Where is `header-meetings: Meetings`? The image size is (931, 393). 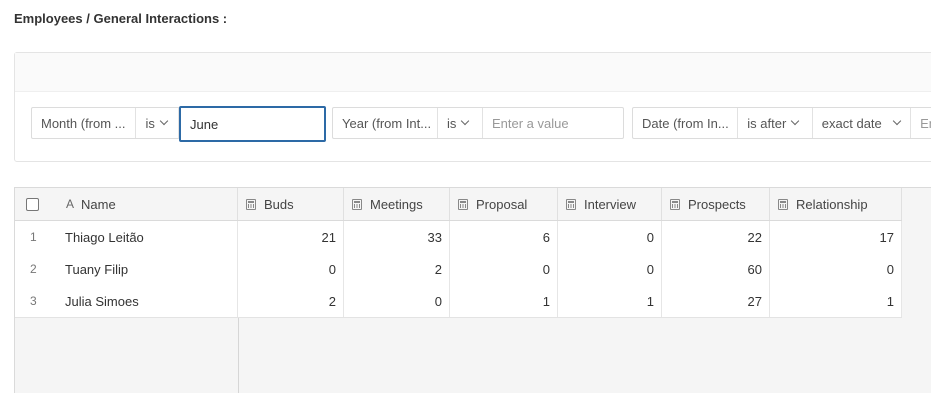 header-meetings: Meetings is located at coordinates (397, 204).